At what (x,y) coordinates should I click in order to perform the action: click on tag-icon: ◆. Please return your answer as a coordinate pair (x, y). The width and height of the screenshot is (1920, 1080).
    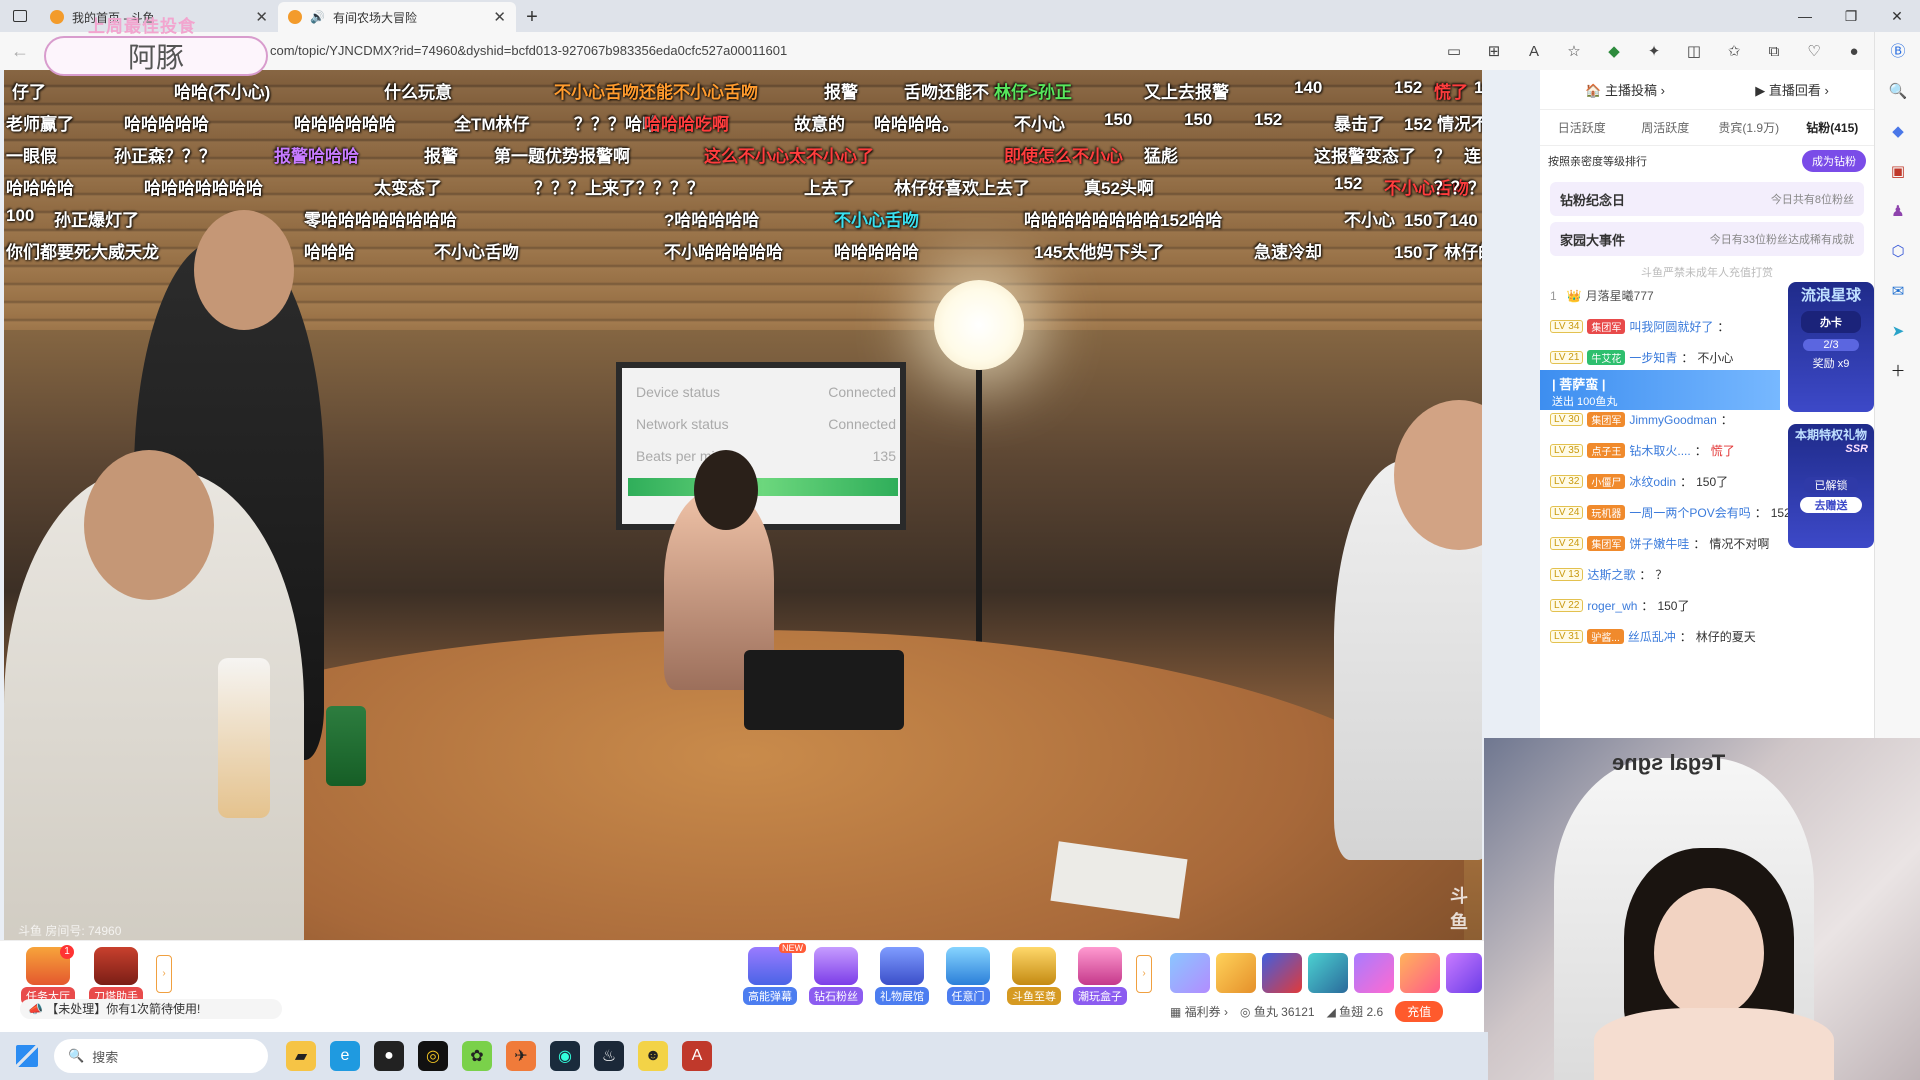
    Looking at the image, I should click on (1897, 132).